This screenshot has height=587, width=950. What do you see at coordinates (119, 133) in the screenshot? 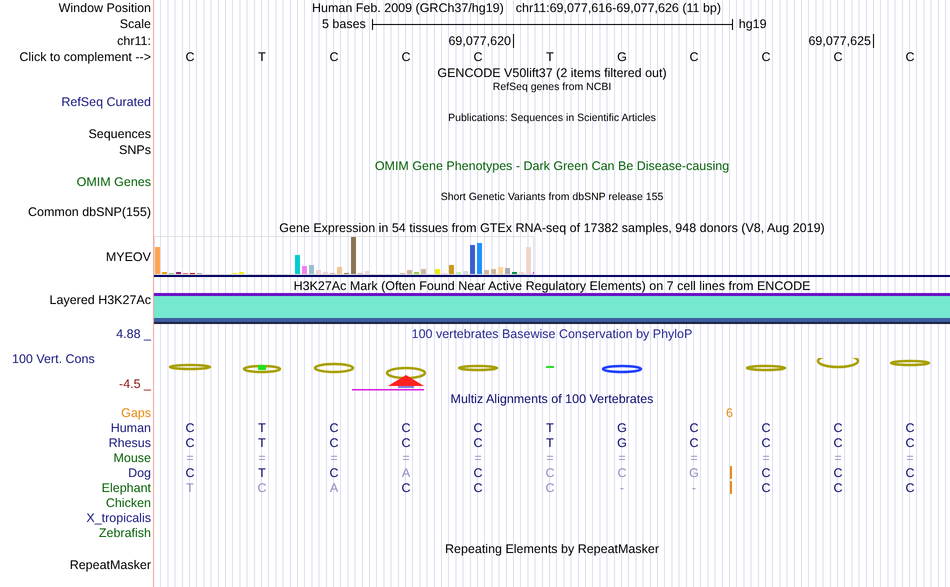
I see `track-label: Sequences` at bounding box center [119, 133].